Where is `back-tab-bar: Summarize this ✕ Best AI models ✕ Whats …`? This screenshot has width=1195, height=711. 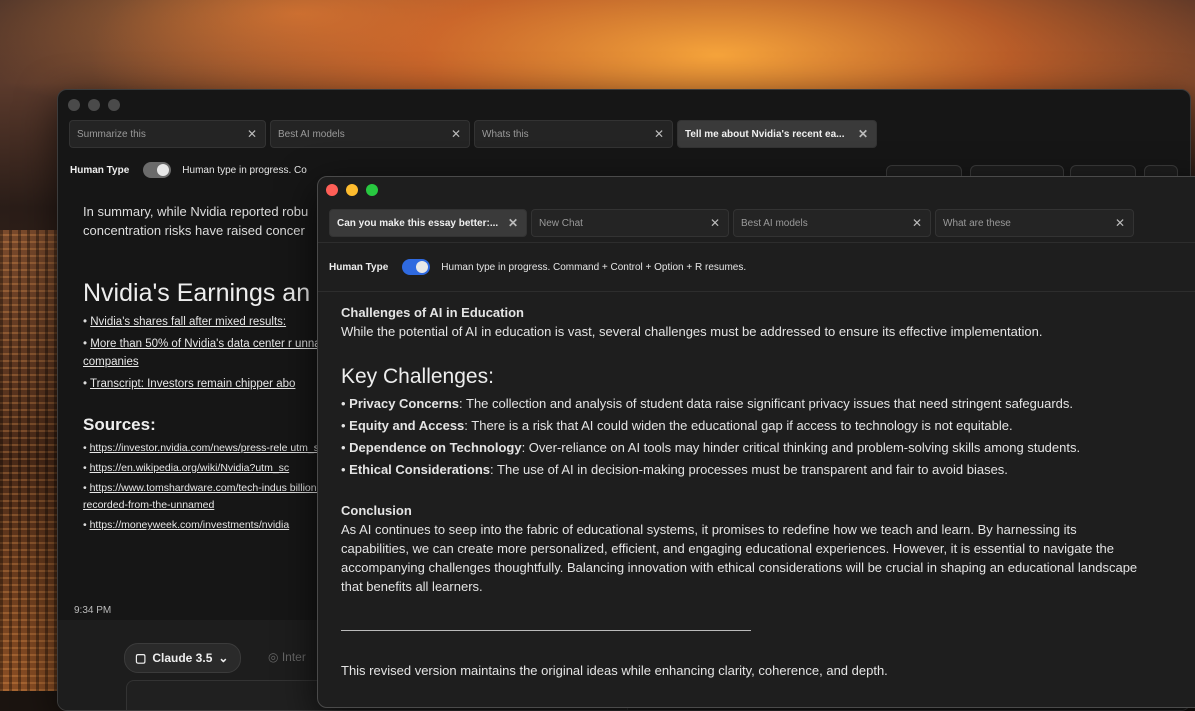 back-tab-bar: Summarize this ✕ Best AI models ✕ Whats … is located at coordinates (624, 134).